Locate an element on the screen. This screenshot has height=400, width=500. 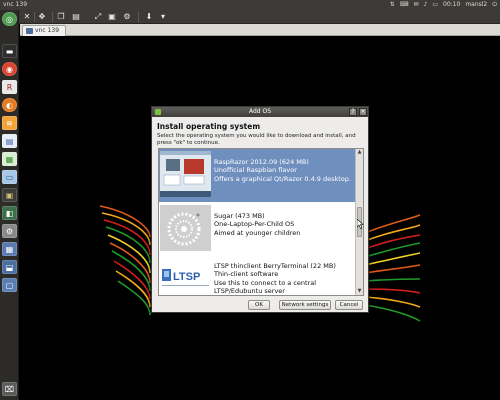
close-button: × is located at coordinates (363, 112).